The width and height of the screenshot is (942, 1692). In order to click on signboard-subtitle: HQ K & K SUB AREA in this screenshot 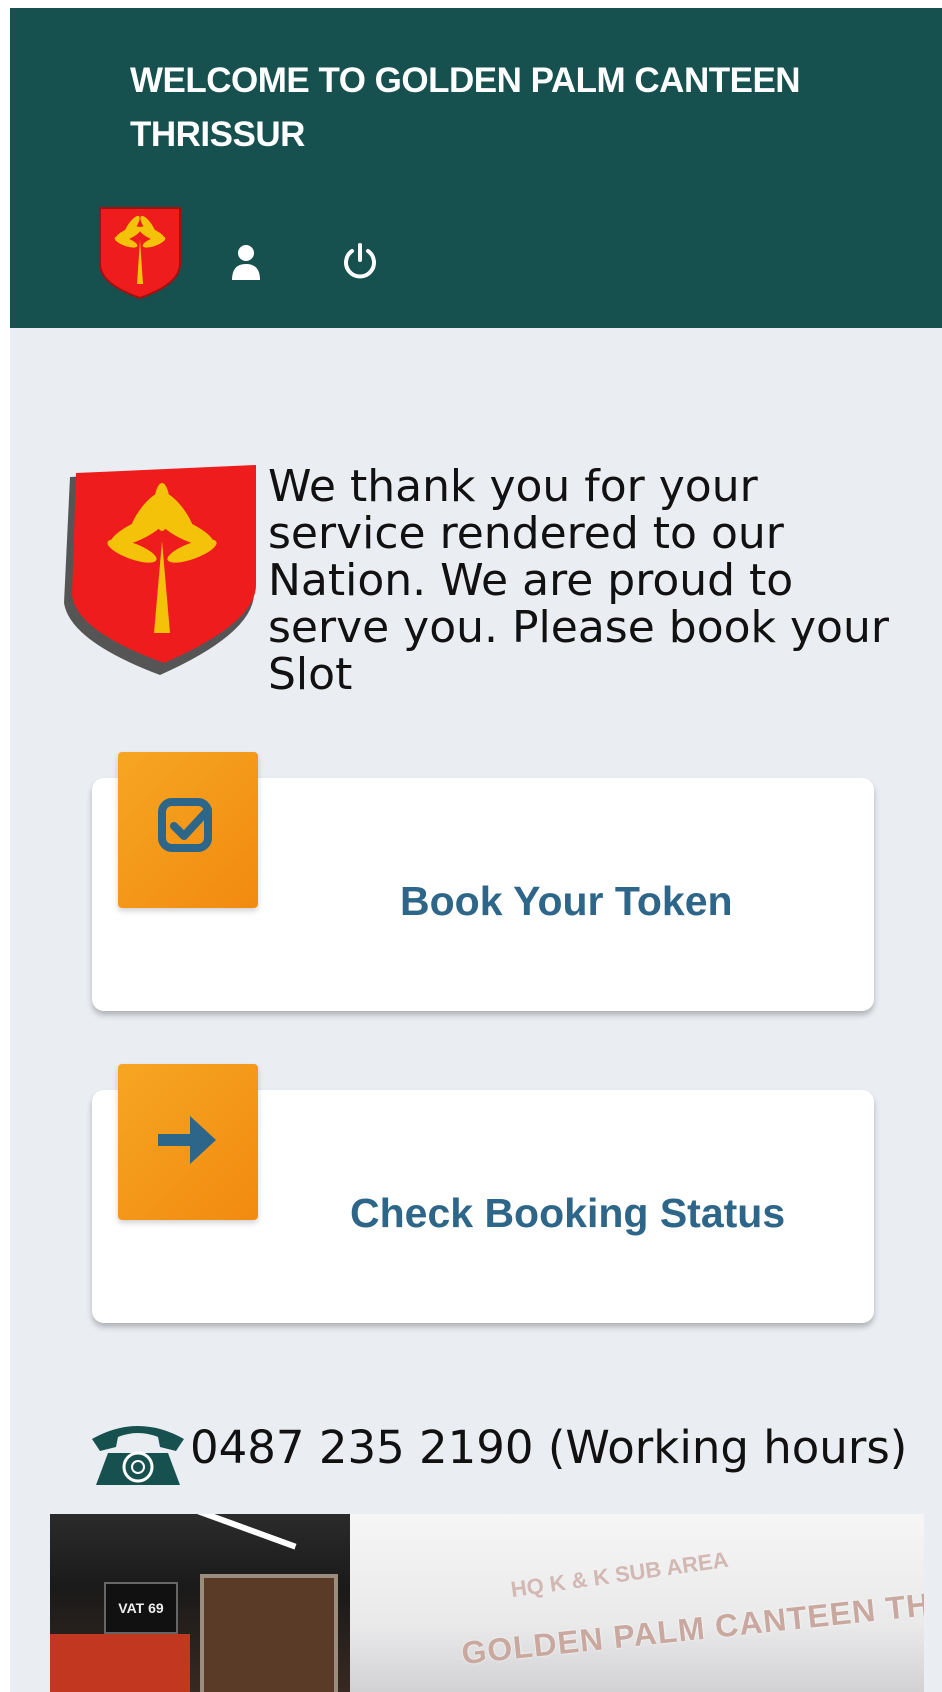, I will do `click(619, 1574)`.